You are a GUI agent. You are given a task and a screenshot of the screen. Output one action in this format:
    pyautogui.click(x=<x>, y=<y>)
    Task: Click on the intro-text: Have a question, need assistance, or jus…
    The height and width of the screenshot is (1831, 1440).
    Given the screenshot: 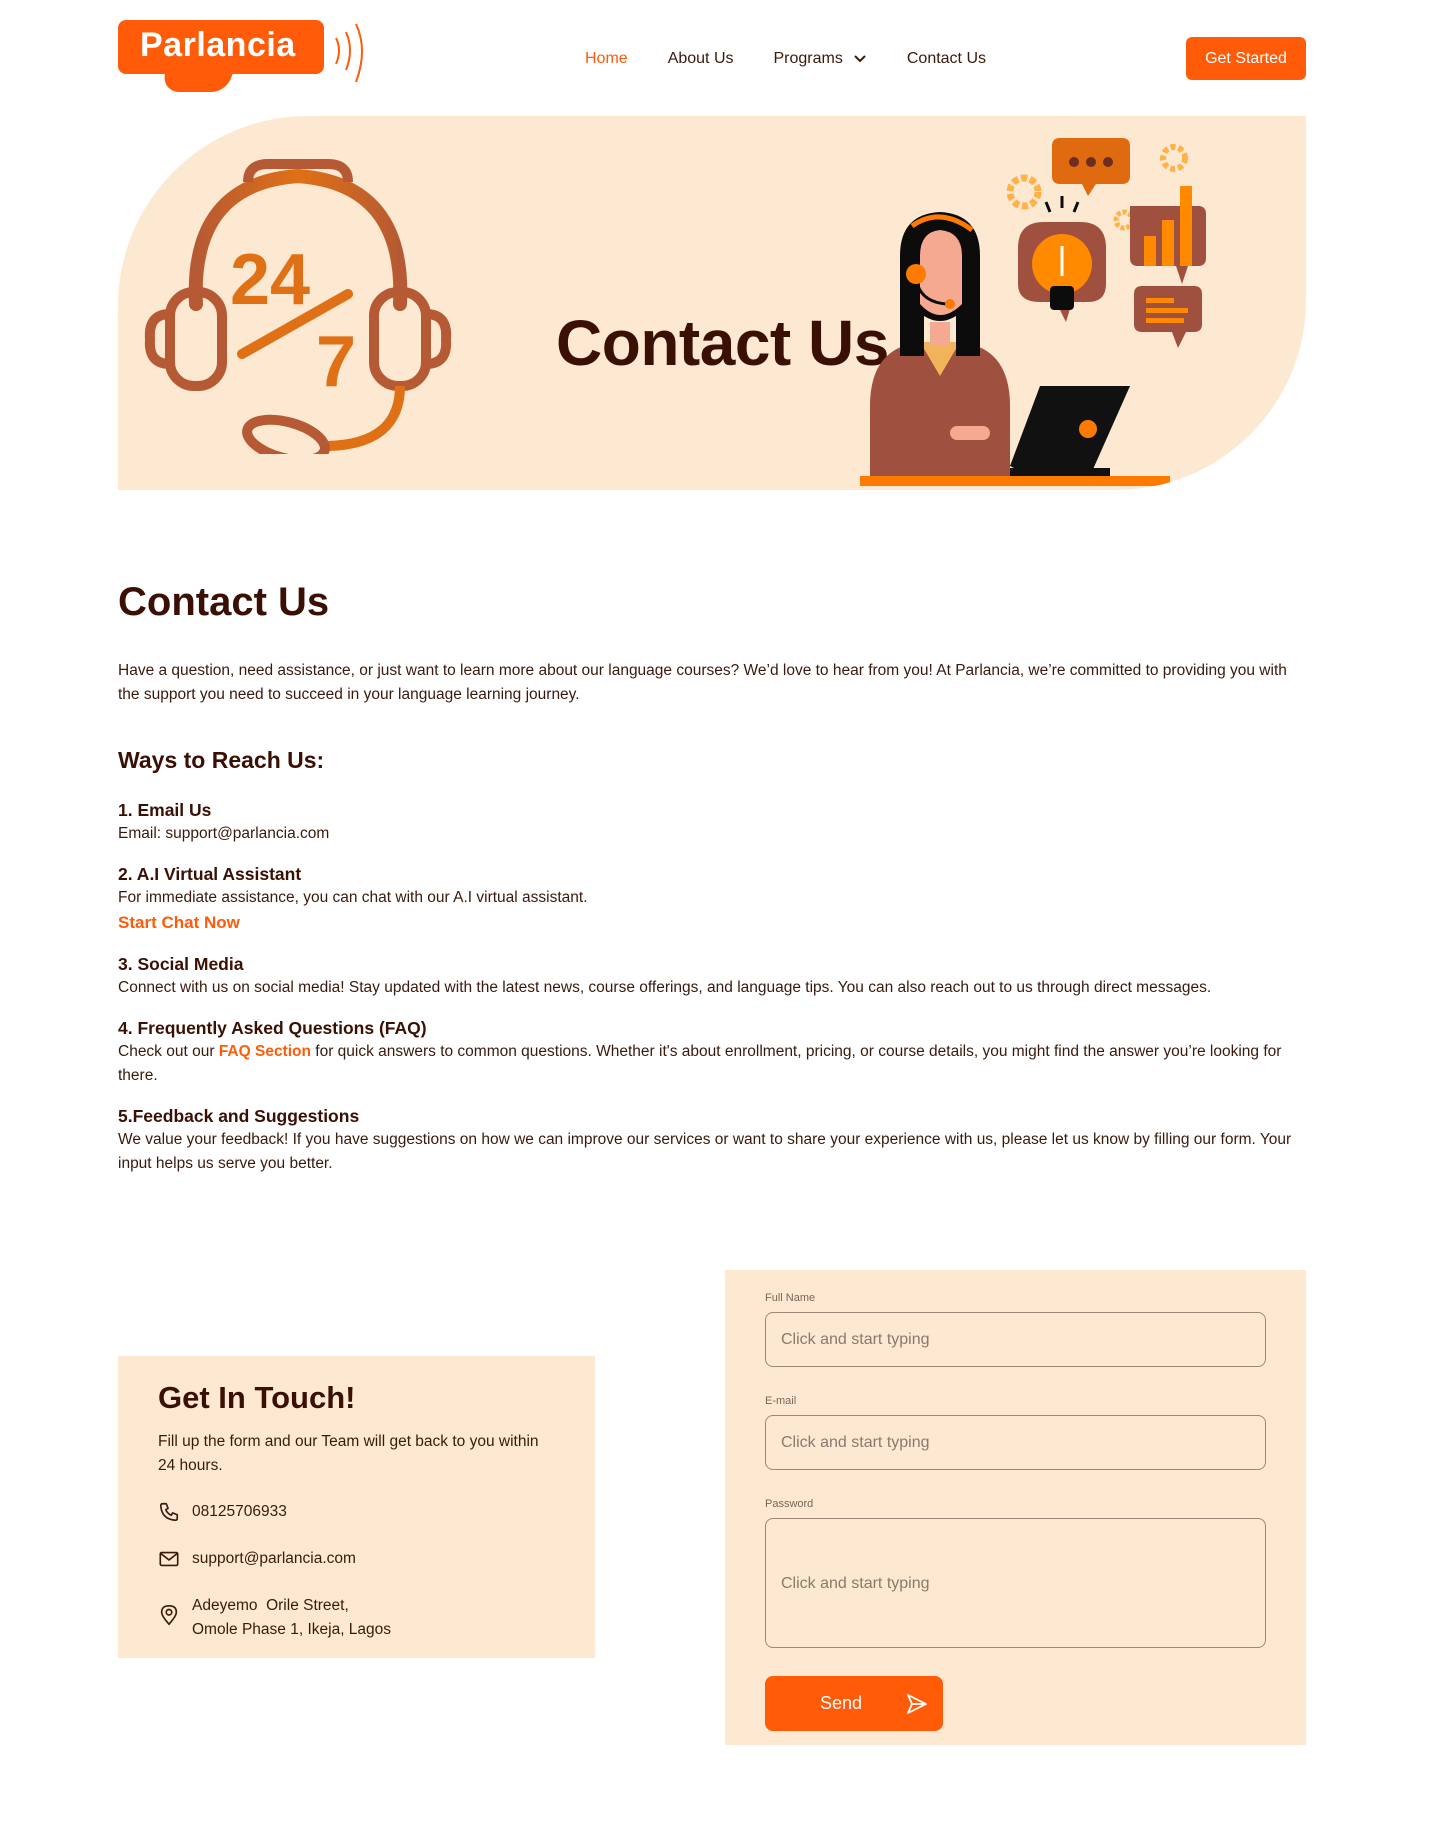 What is the action you would take?
    pyautogui.click(x=702, y=682)
    